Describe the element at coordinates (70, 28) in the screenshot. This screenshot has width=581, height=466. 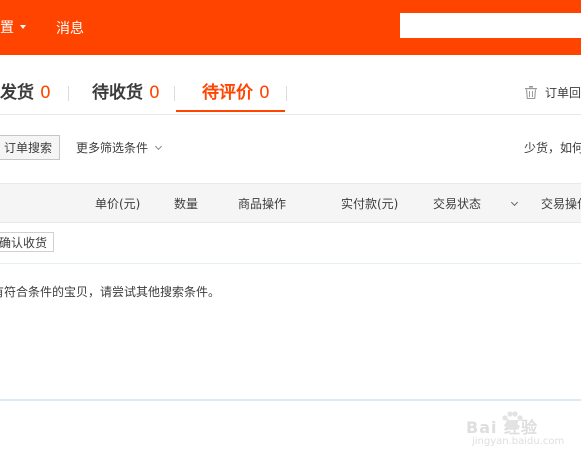
I see `messages-link: 消息` at that location.